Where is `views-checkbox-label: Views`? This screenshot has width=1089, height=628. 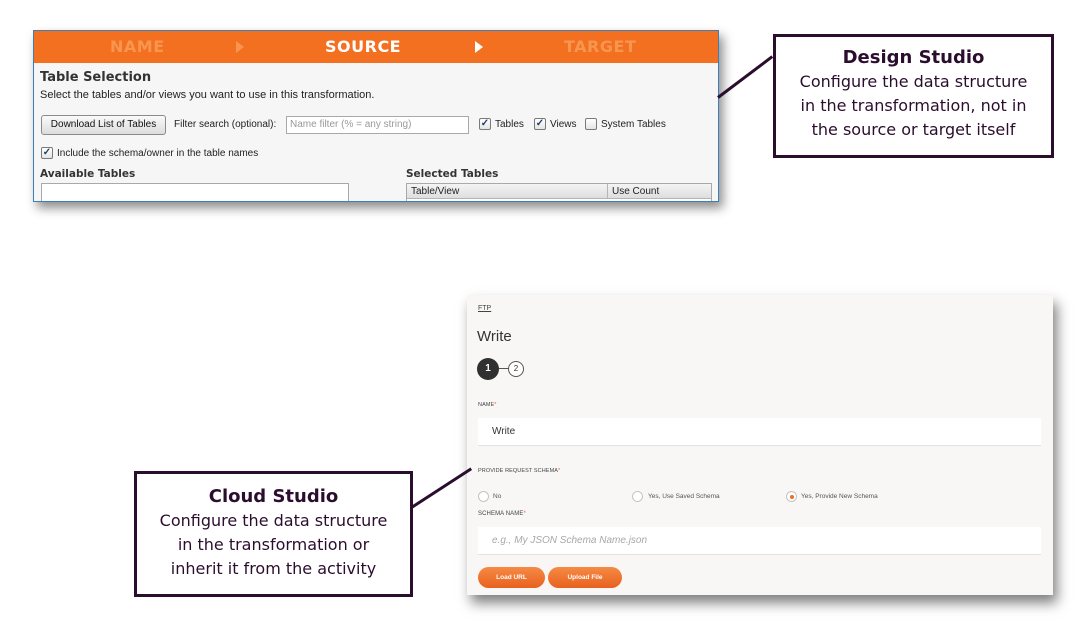 views-checkbox-label: Views is located at coordinates (563, 124).